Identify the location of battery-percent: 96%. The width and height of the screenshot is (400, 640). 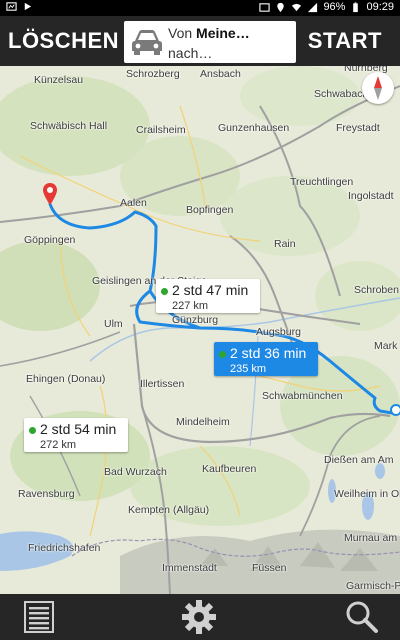
(334, 7).